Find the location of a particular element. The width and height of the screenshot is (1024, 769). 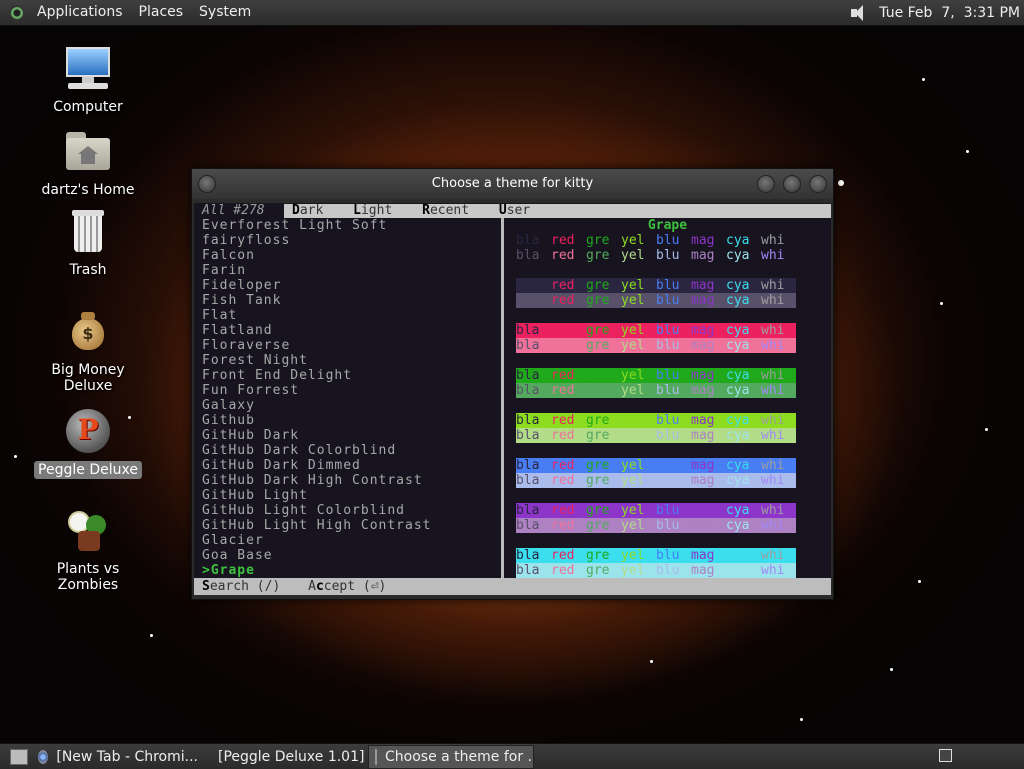

theme-list-item: Front End Delight is located at coordinates (352, 375).